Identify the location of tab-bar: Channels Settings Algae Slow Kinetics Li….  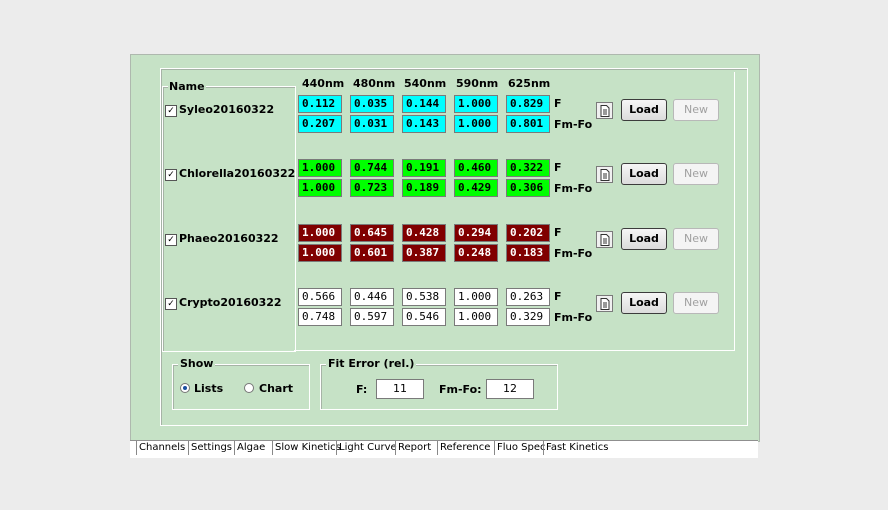
(444, 449).